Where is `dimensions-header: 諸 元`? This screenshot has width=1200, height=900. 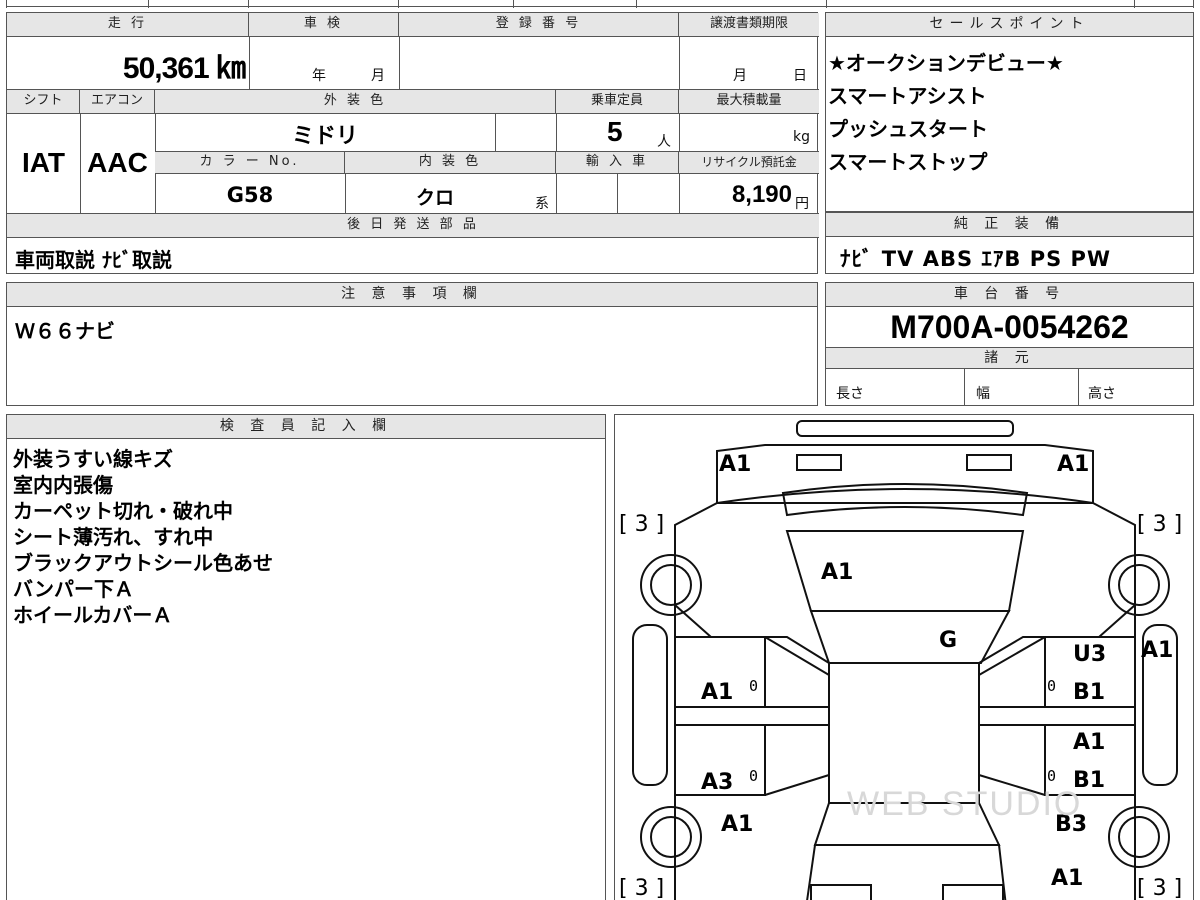
dimensions-header: 諸 元 is located at coordinates (1009, 358).